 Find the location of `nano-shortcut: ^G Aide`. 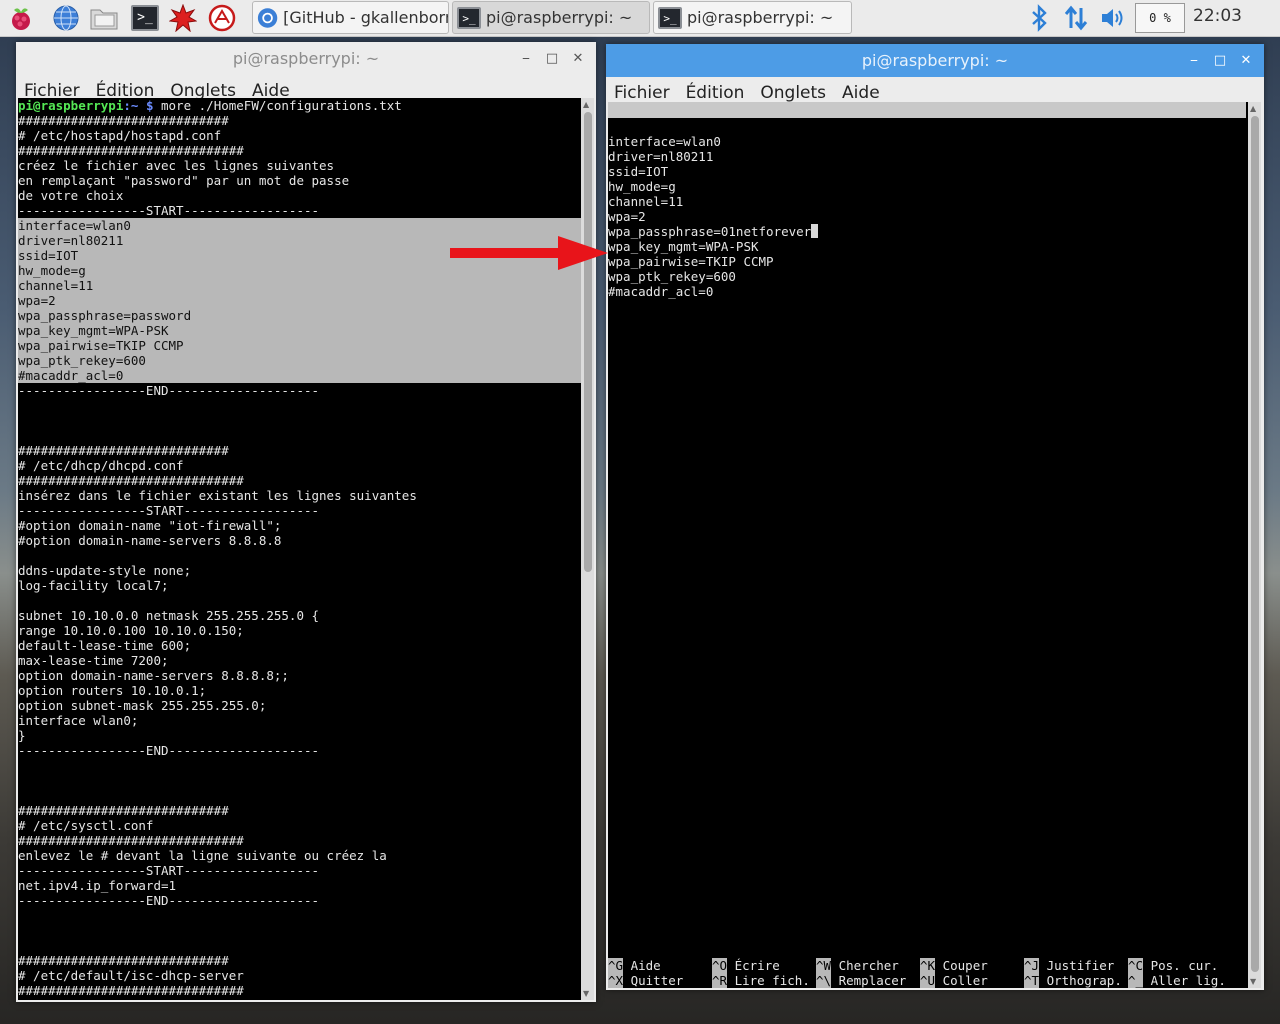

nano-shortcut: ^G Aide is located at coordinates (634, 965).